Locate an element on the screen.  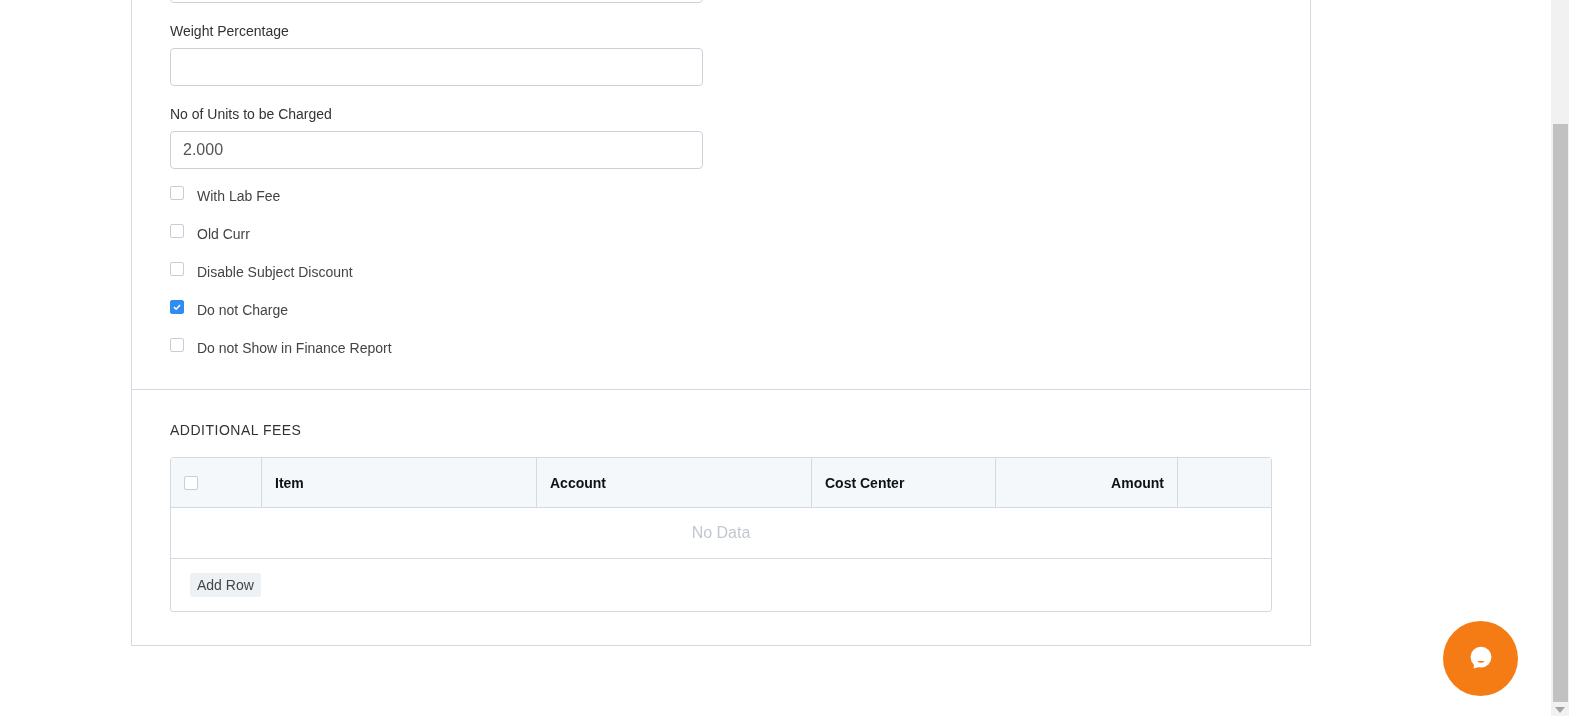
column-header: Cost Center is located at coordinates (865, 482).